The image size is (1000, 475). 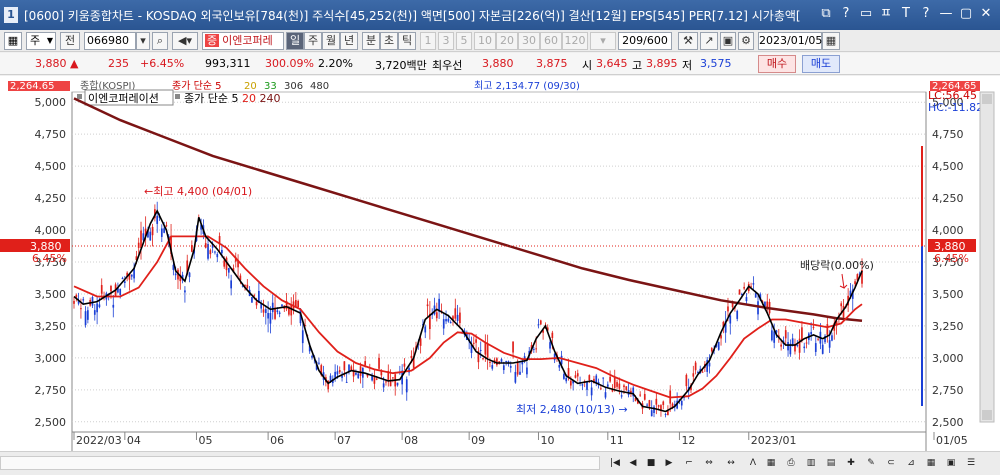 What do you see at coordinates (205, 440) in the screenshot?
I see `x-tick-label: 05` at bounding box center [205, 440].